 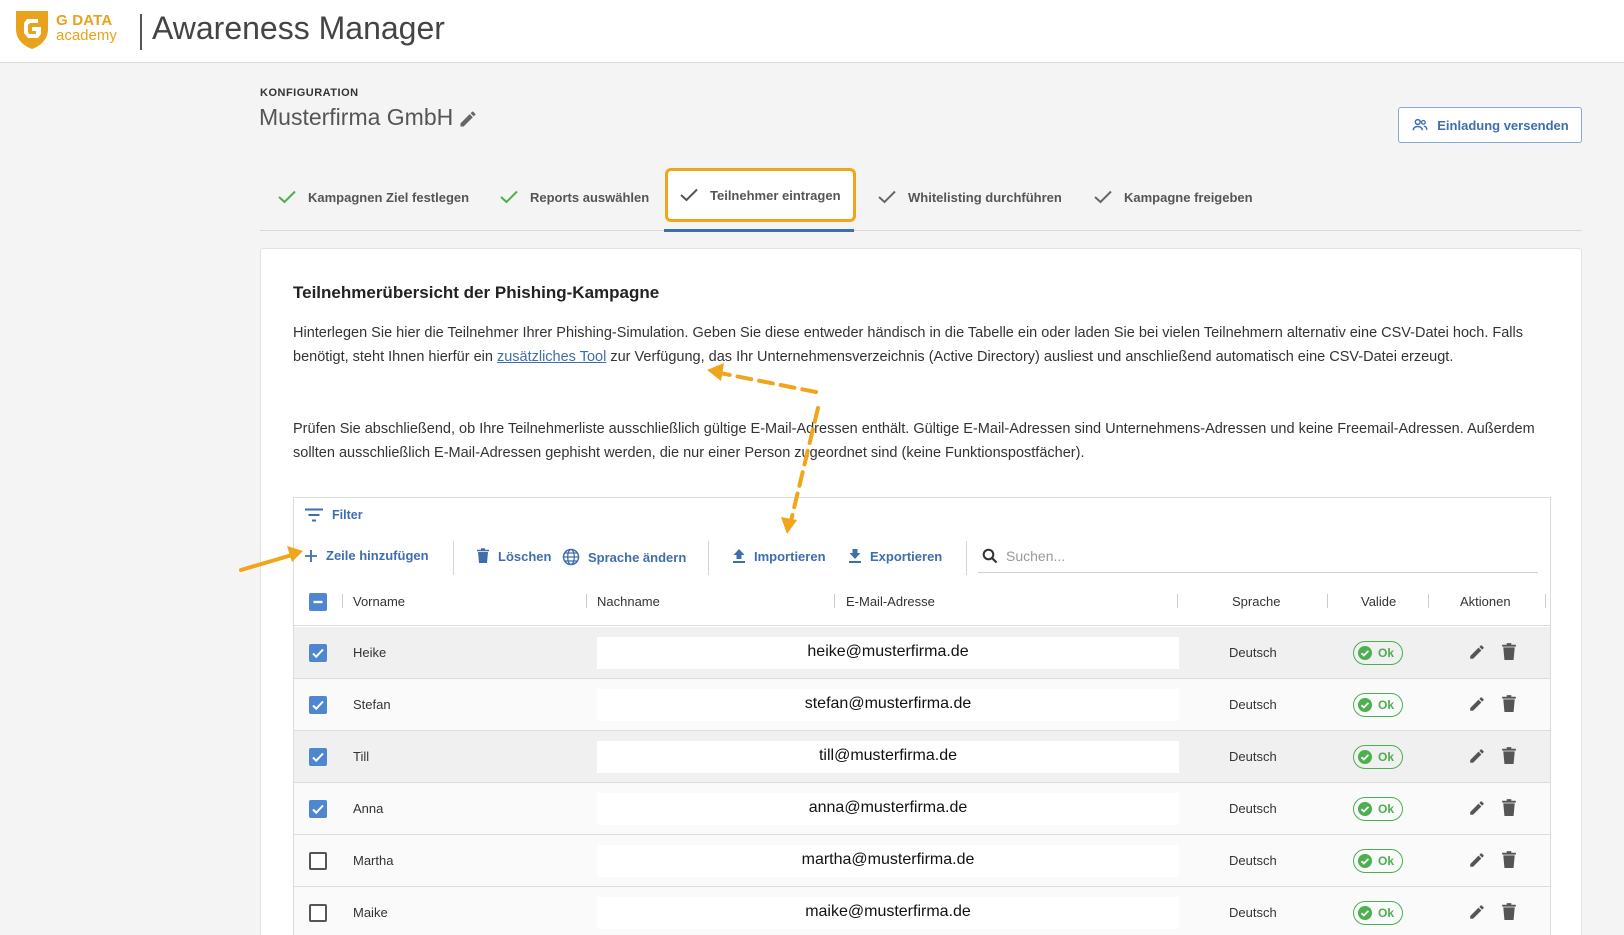 I want to click on filter-icon, so click(x=314, y=515).